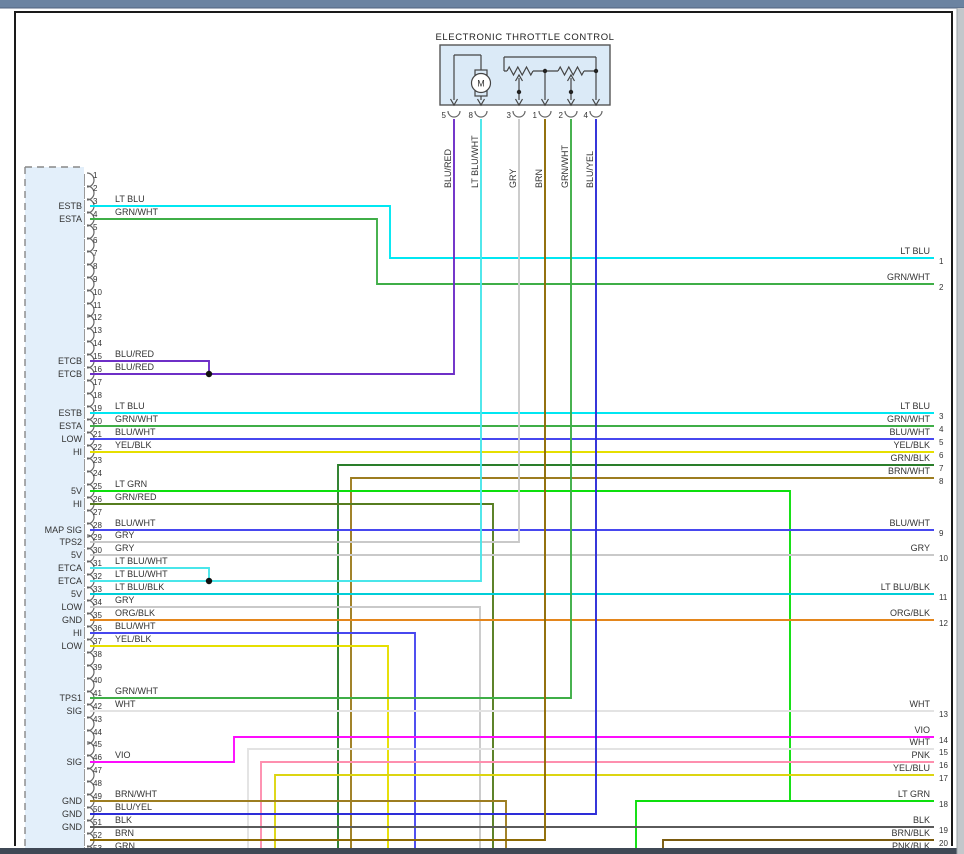 The width and height of the screenshot is (964, 854). Describe the element at coordinates (943, 778) in the screenshot. I see `terminal-number: 17` at that location.